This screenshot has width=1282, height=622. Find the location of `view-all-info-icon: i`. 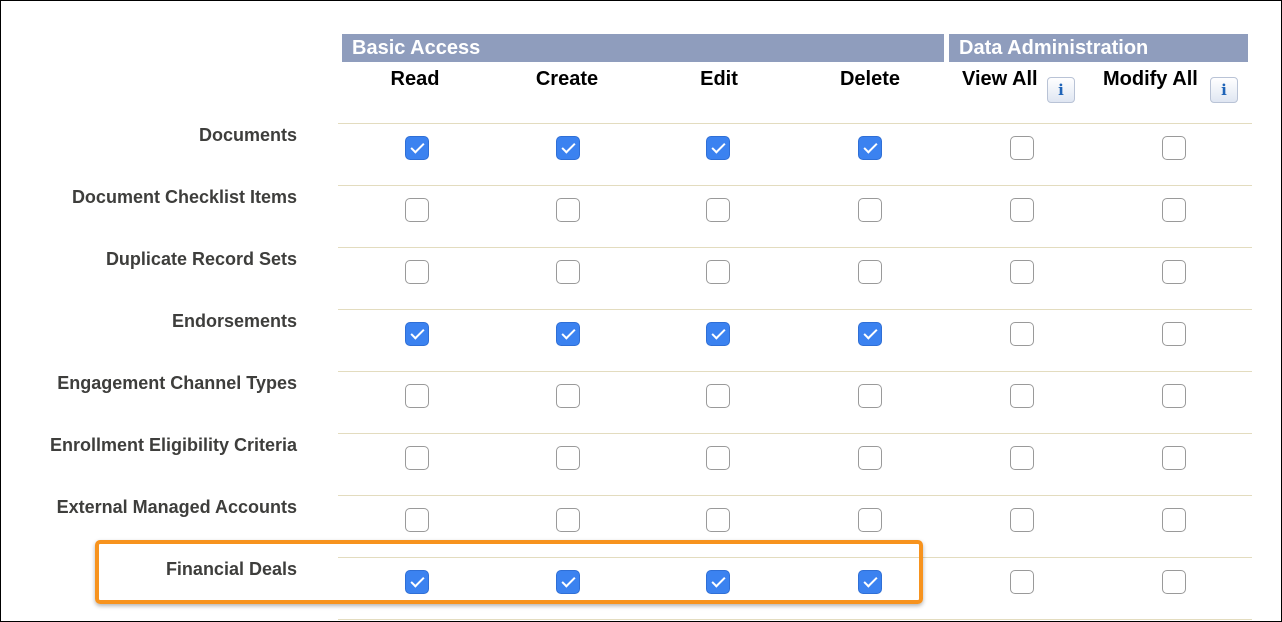

view-all-info-icon: i is located at coordinates (1061, 90).